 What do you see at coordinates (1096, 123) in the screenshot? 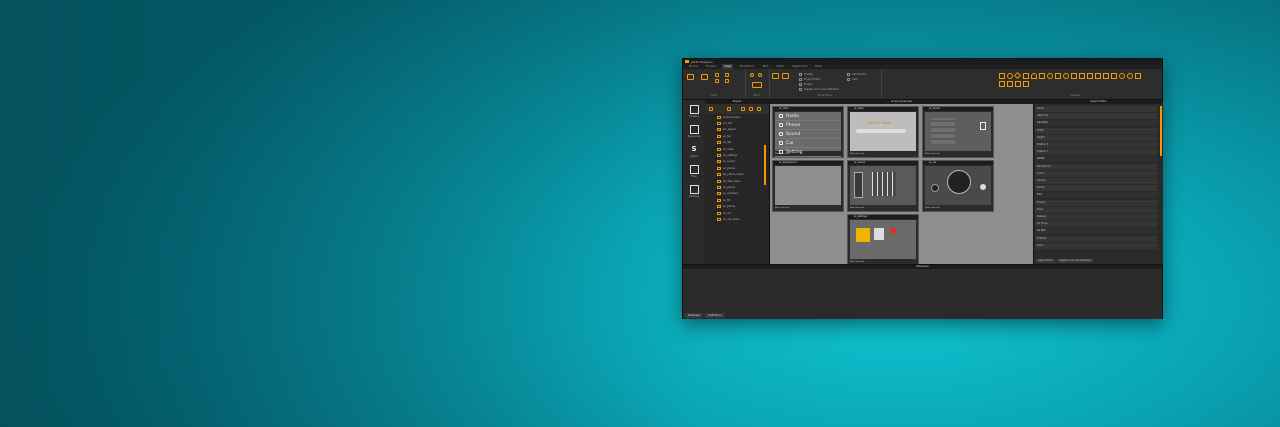
I see `property-row: Geometry` at bounding box center [1096, 123].